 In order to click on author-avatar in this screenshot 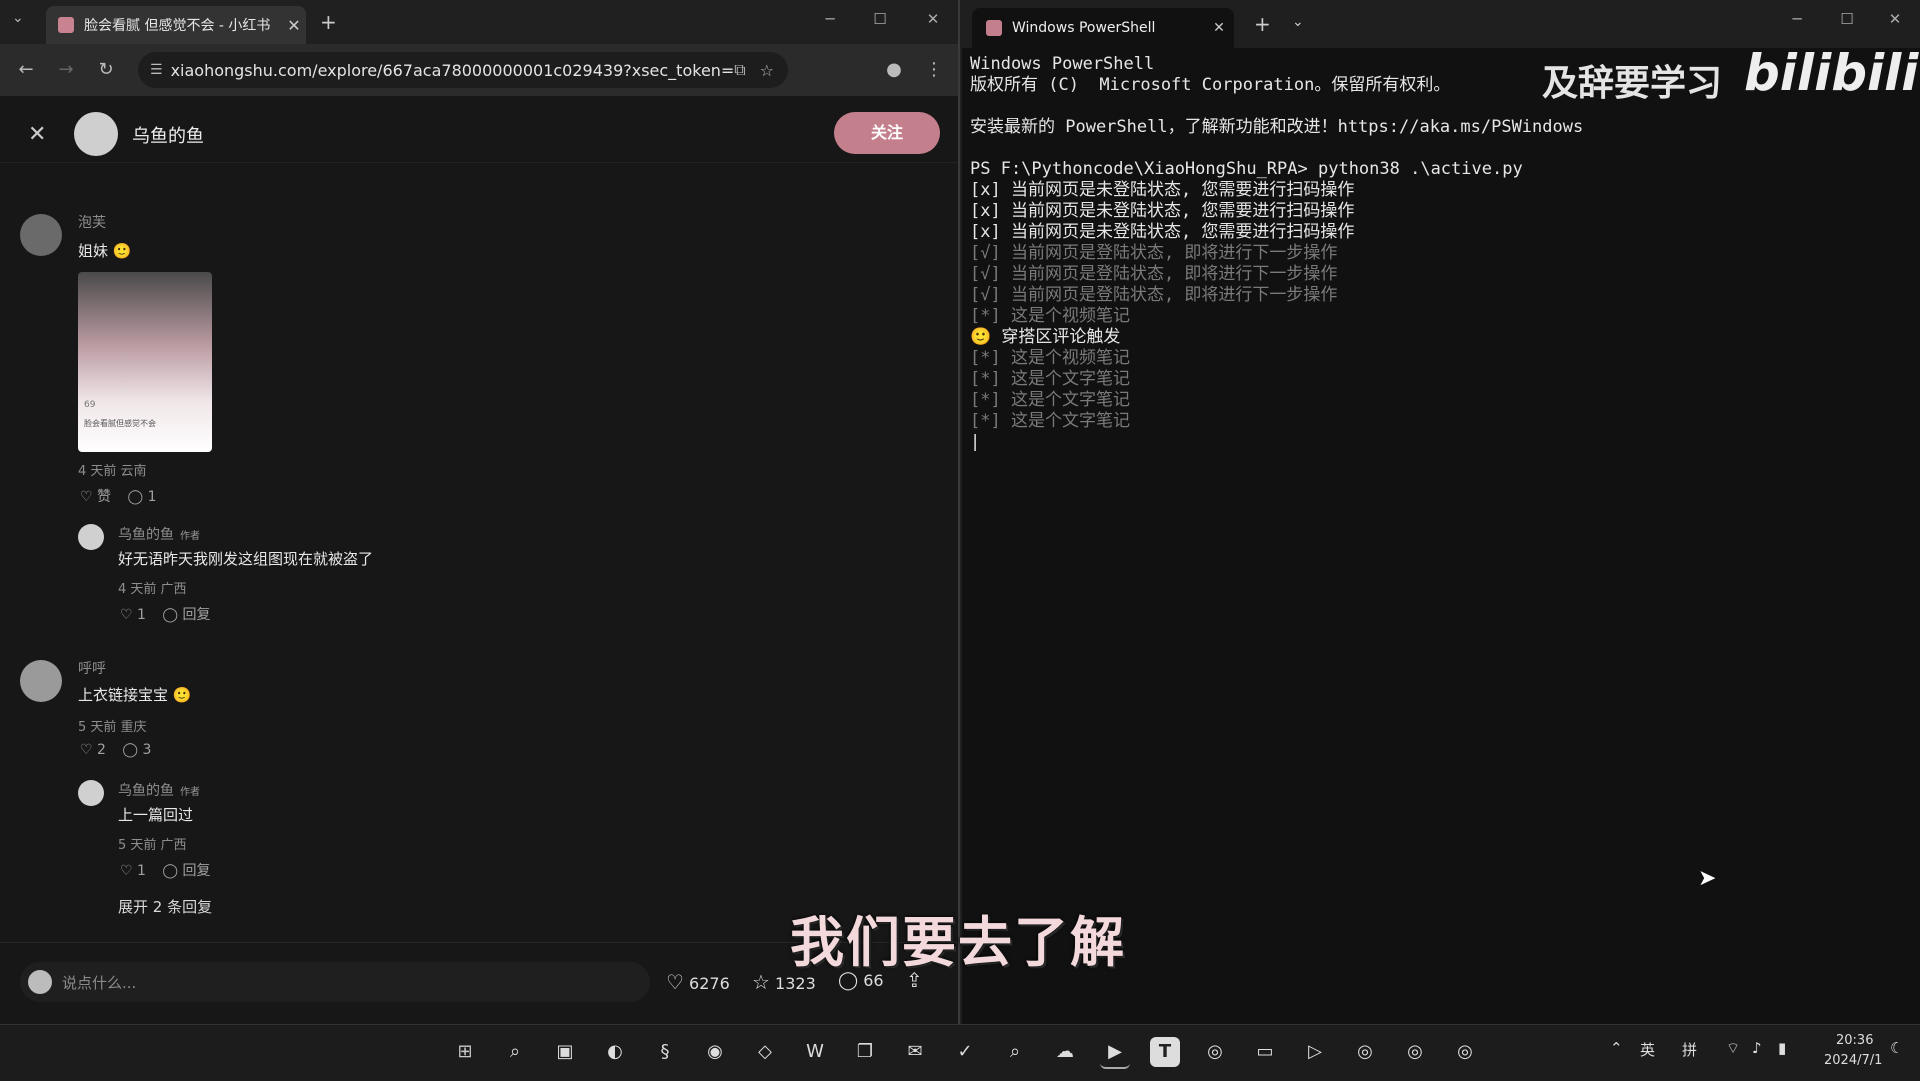, I will do `click(96, 134)`.